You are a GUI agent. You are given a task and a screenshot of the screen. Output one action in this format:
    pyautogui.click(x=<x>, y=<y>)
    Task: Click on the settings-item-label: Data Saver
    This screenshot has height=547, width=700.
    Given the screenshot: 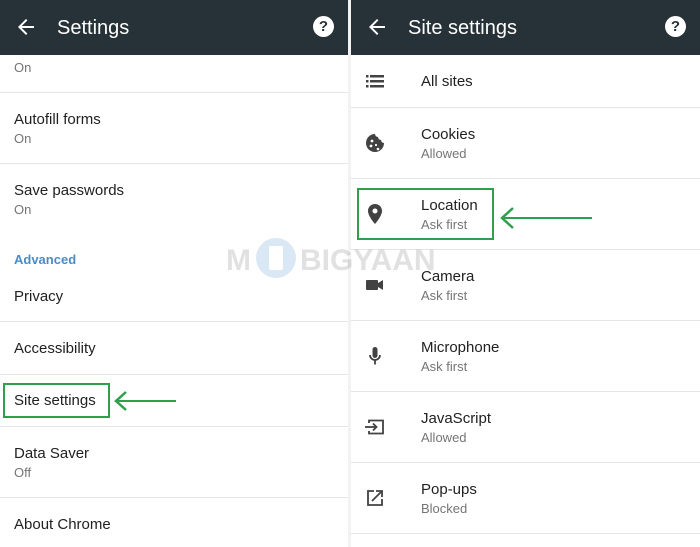 What is the action you would take?
    pyautogui.click(x=52, y=453)
    